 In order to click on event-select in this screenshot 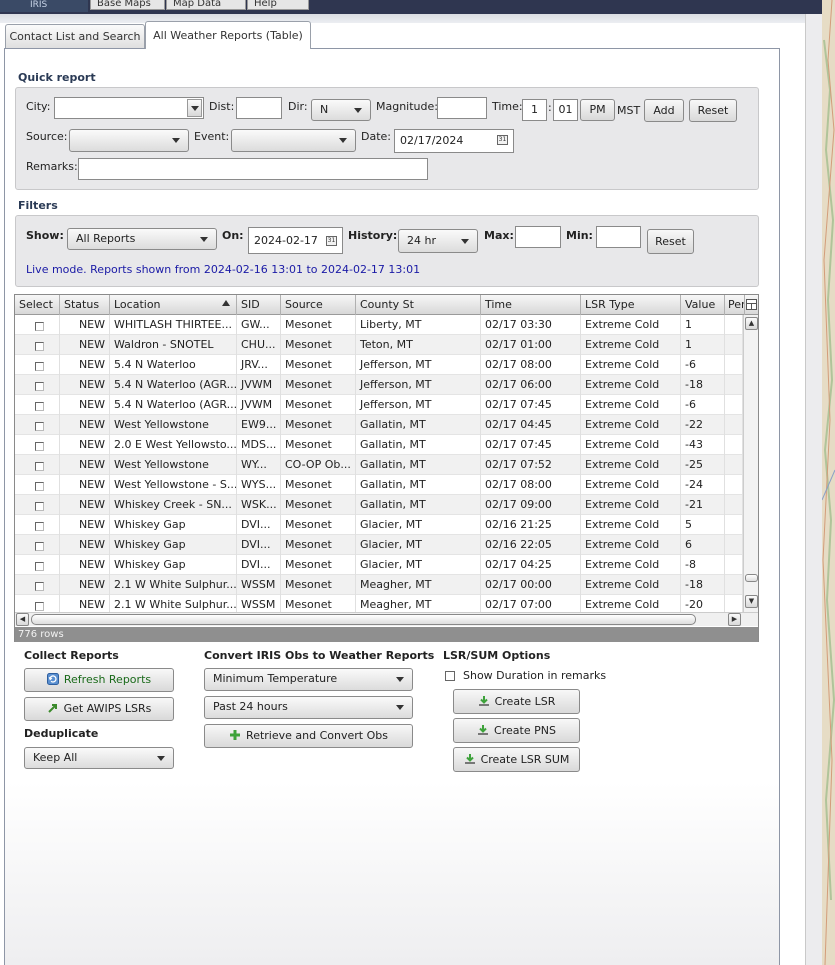, I will do `click(293, 140)`.